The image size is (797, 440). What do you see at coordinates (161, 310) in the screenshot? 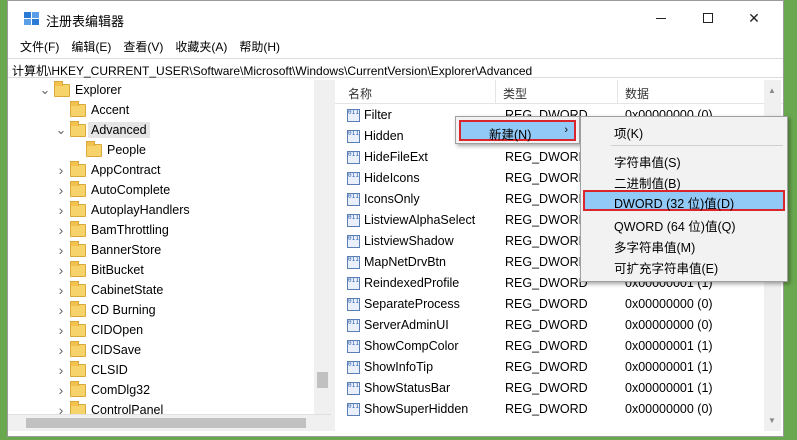
I see `tree-node: › CD Burning` at bounding box center [161, 310].